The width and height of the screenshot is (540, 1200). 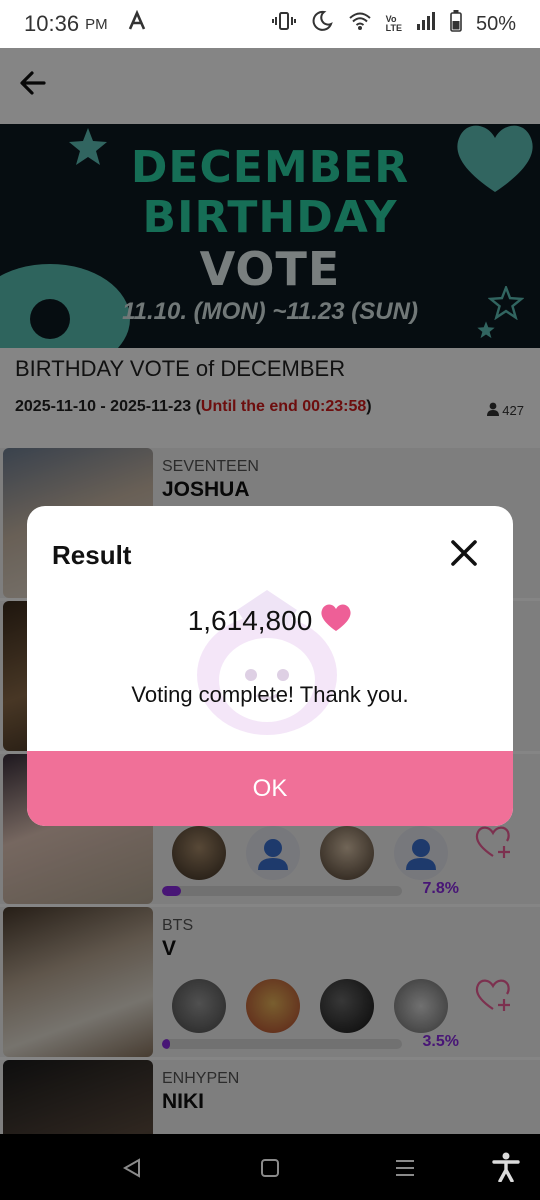 I want to click on vibrate-icon, so click(x=283, y=24).